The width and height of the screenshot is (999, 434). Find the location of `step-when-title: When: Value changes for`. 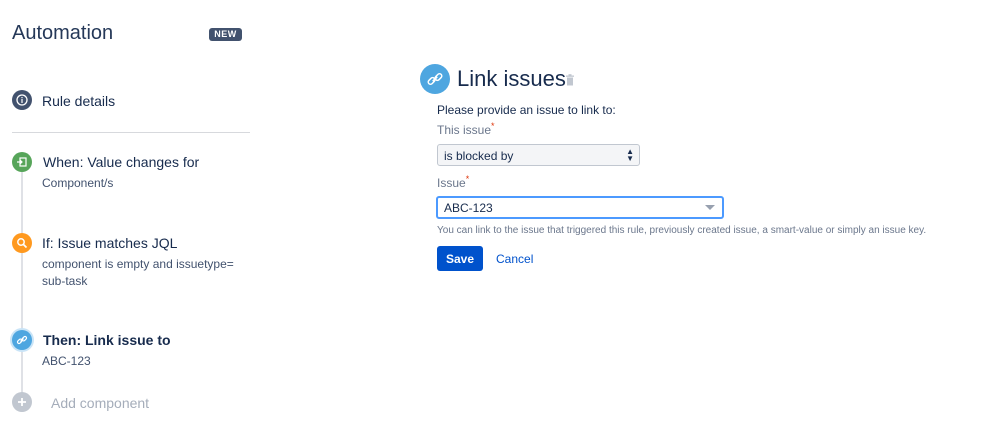

step-when-title: When: Value changes for is located at coordinates (121, 162).